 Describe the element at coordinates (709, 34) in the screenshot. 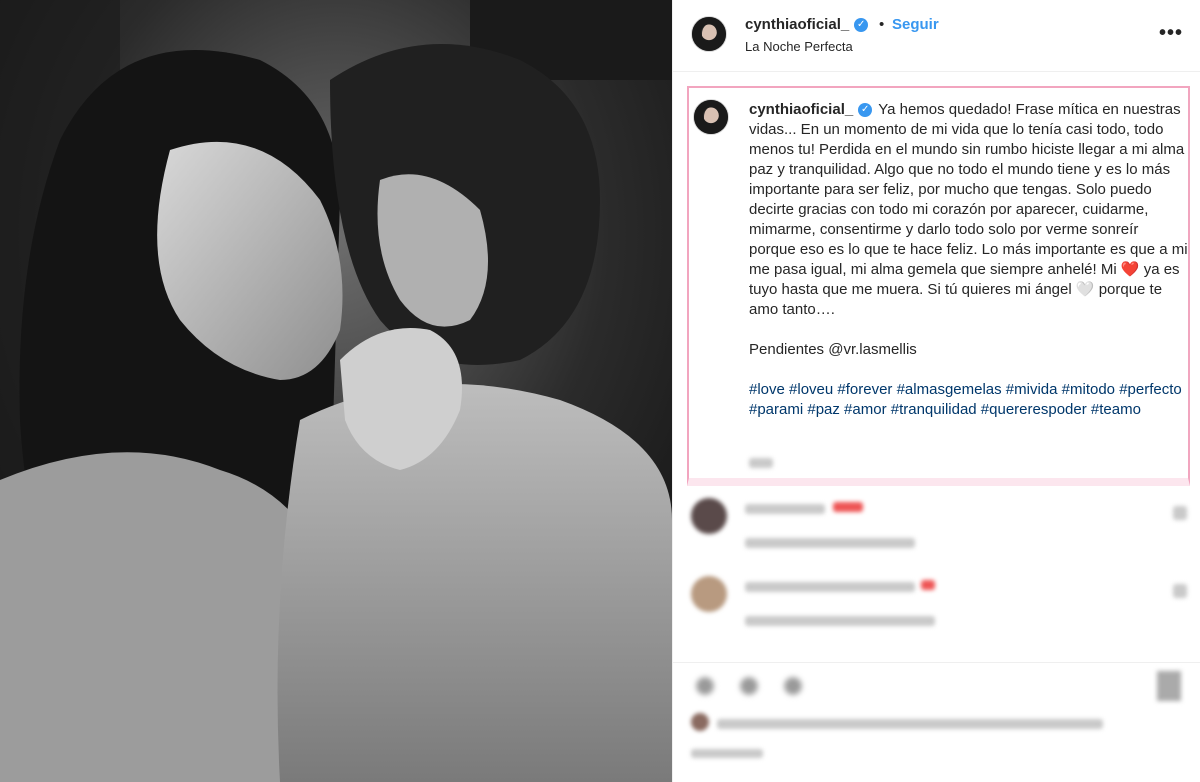

I see `author-avatar` at that location.